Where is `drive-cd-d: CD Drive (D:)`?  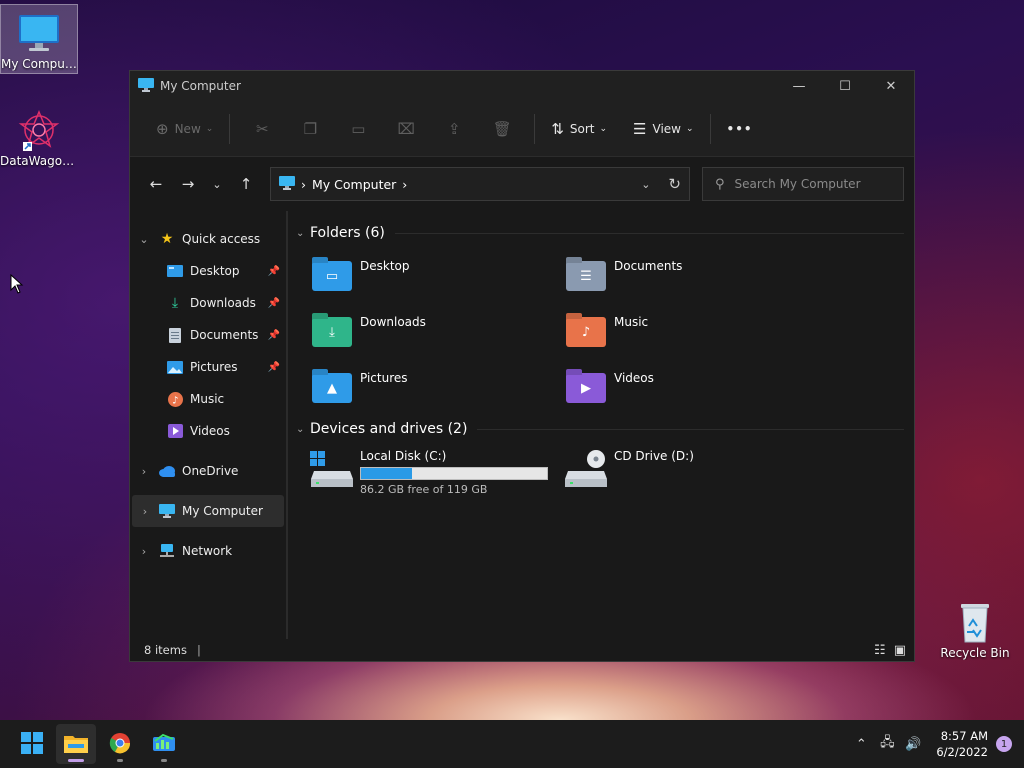
drive-cd-d: CD Drive (D:) is located at coordinates (691, 472).